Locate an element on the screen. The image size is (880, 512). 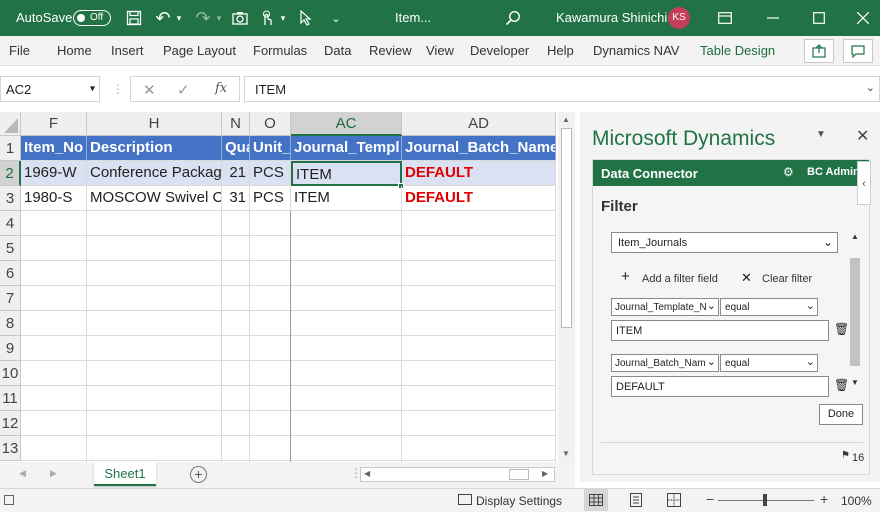
table-cell: PCS is located at coordinates (270, 173).